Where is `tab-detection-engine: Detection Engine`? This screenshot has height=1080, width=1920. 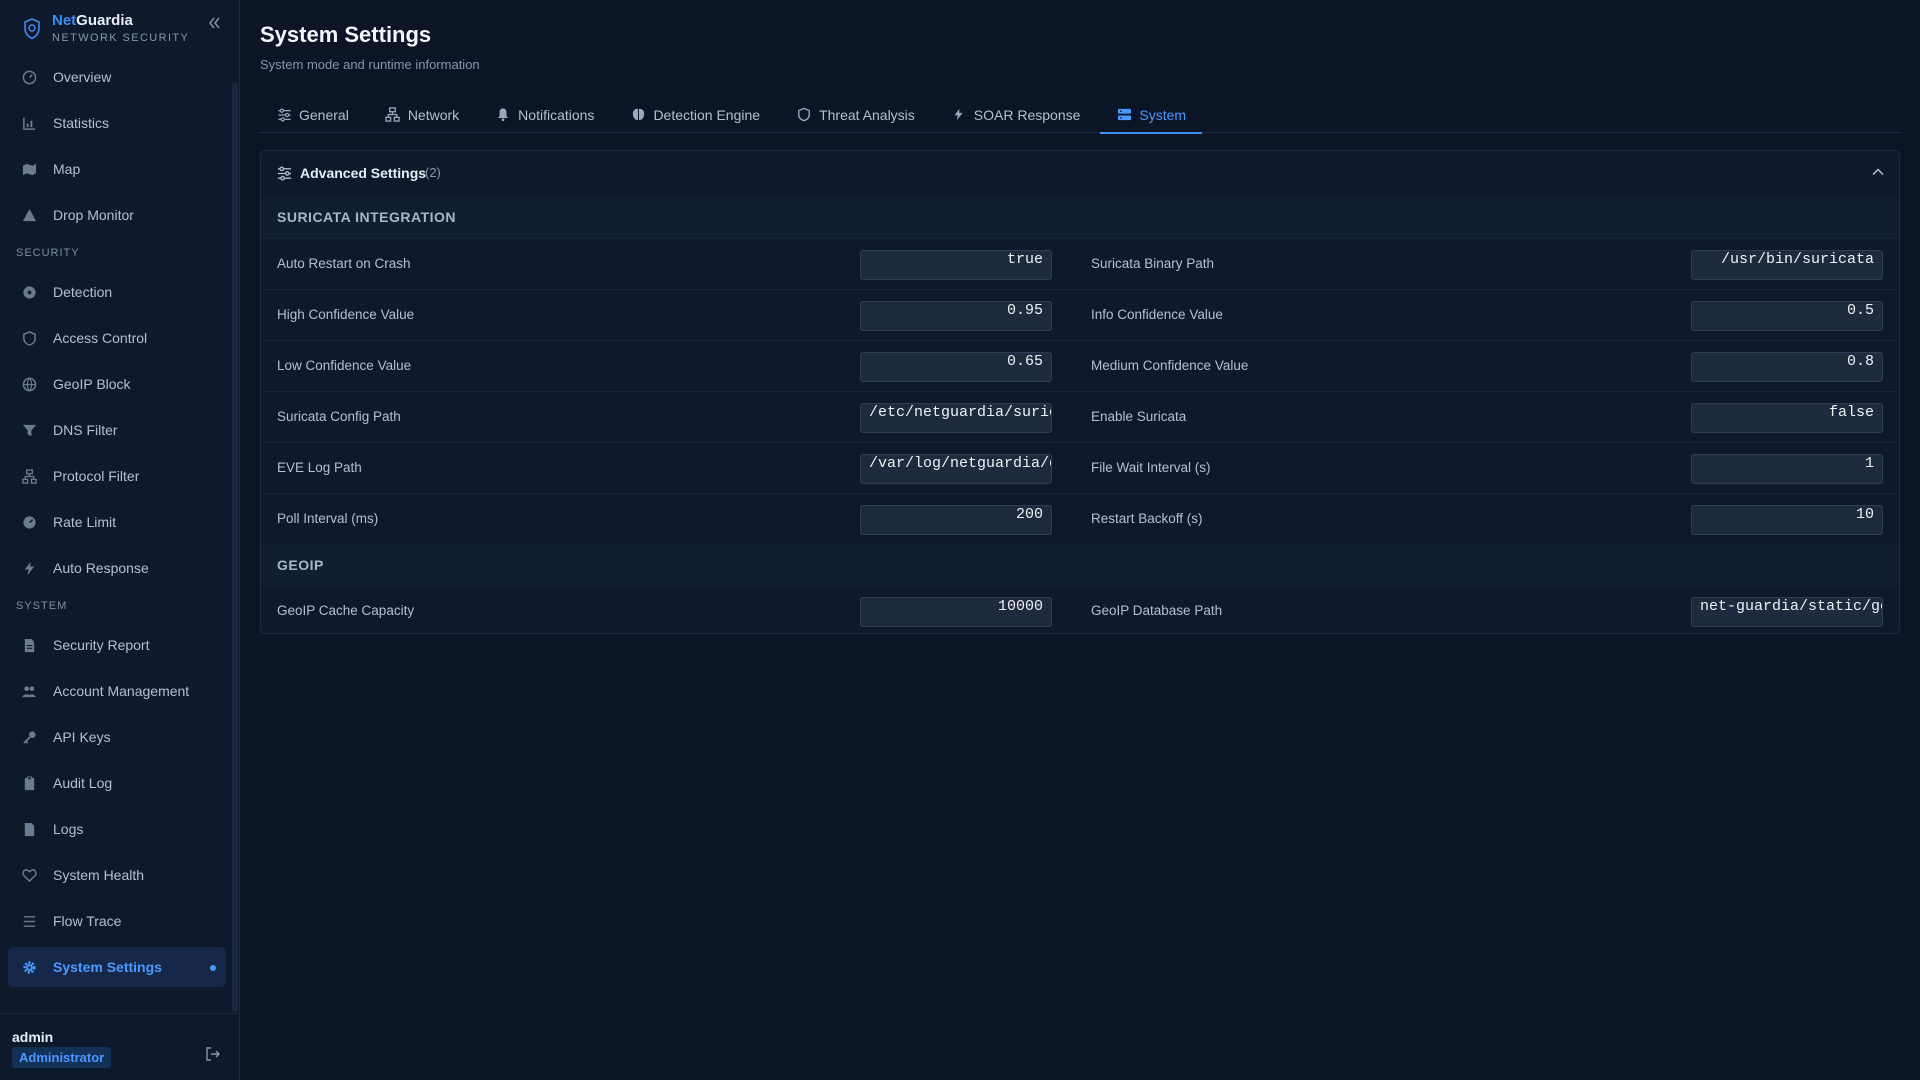
tab-detection-engine: Detection Engine is located at coordinates (695, 114).